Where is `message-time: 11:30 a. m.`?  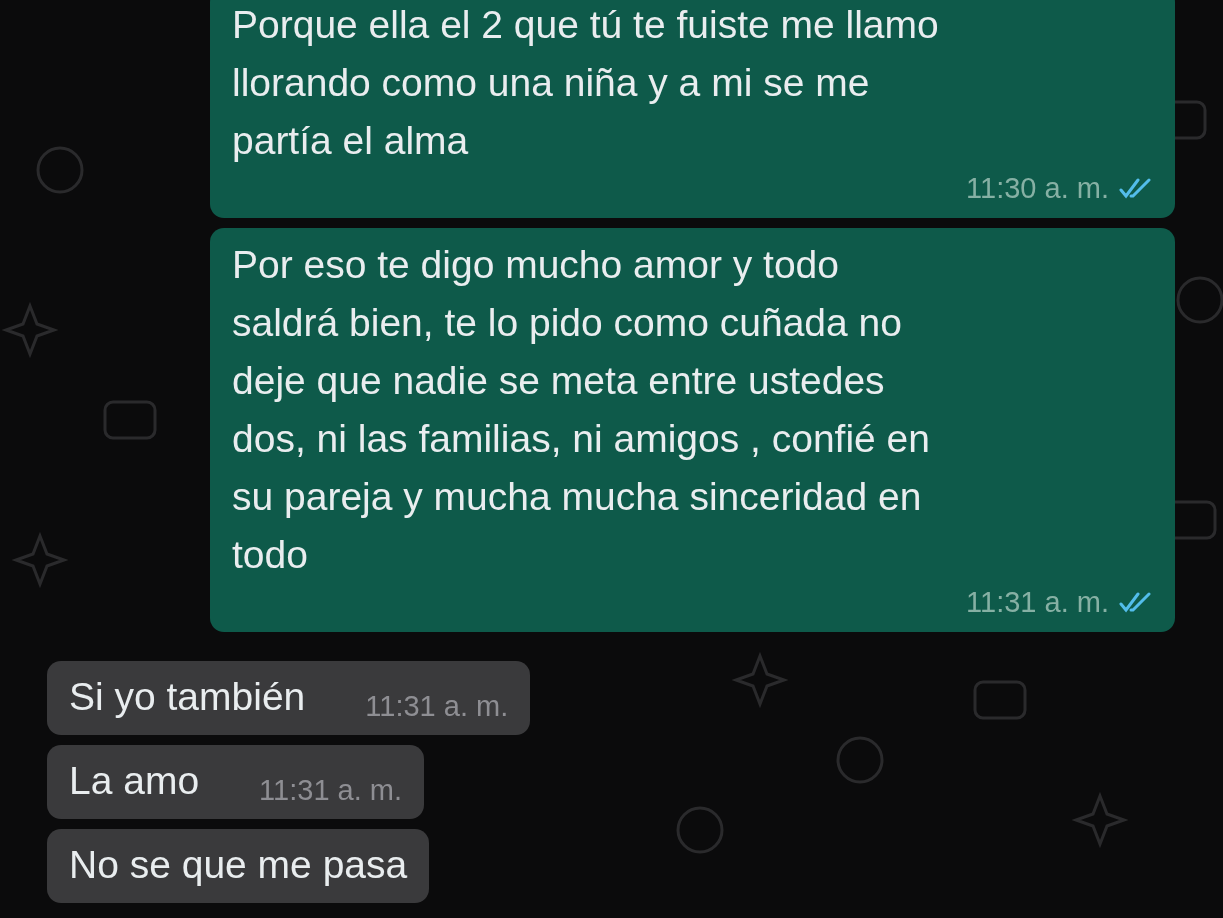 message-time: 11:30 a. m. is located at coordinates (1037, 188).